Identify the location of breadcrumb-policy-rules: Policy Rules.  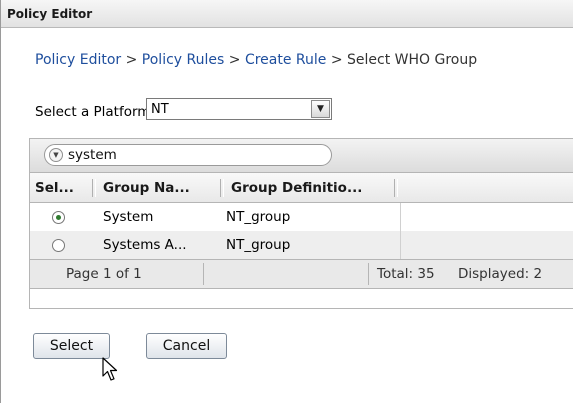
(183, 60).